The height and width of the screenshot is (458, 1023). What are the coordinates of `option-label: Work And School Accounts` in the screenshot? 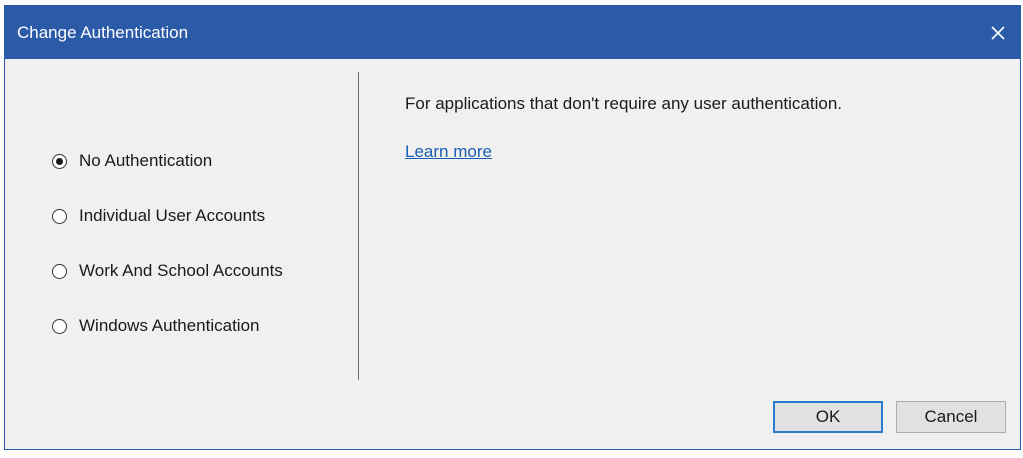 It's located at (181, 270).